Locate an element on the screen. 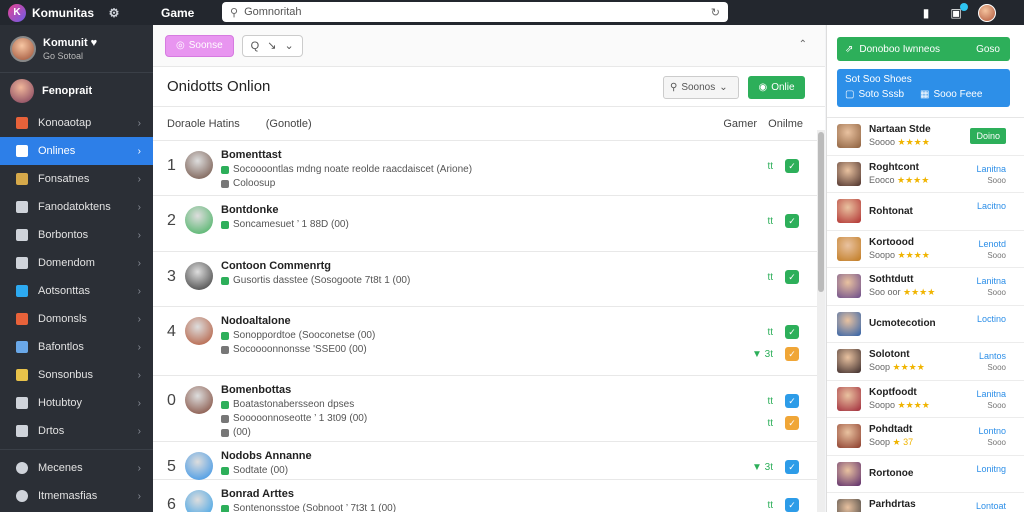  member-name: Bomenttast is located at coordinates (346, 155).